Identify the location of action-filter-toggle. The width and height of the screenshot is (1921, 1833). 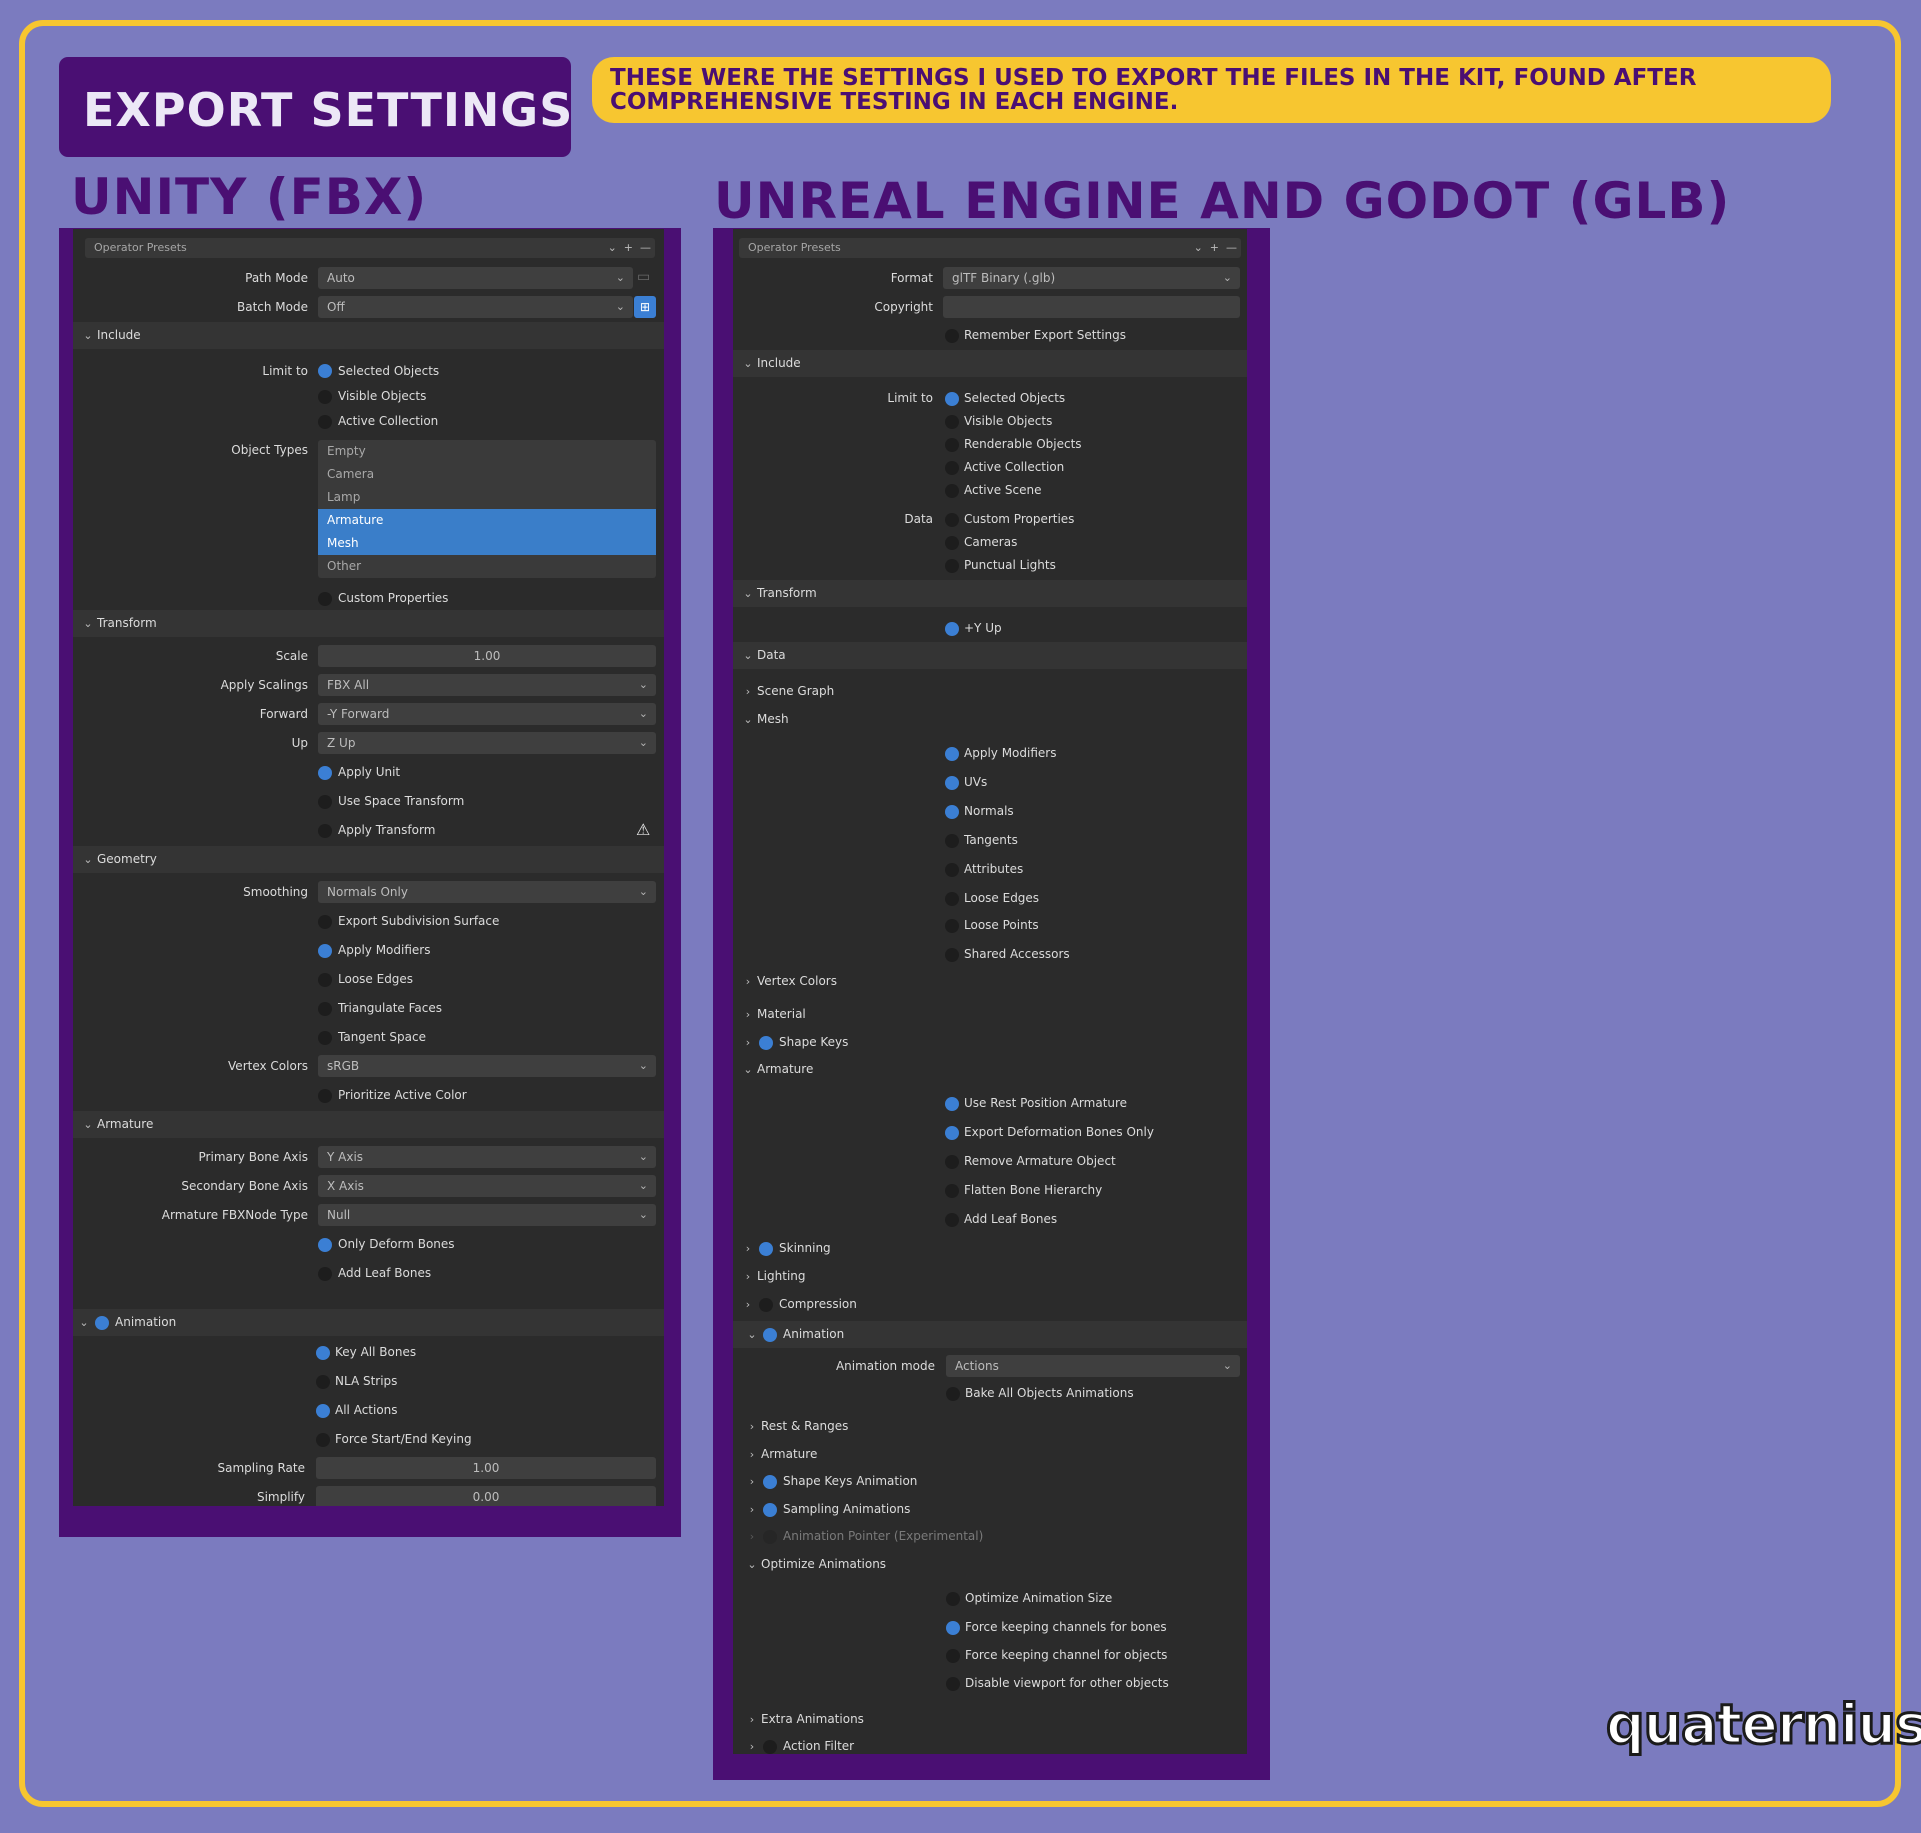
(770, 1746).